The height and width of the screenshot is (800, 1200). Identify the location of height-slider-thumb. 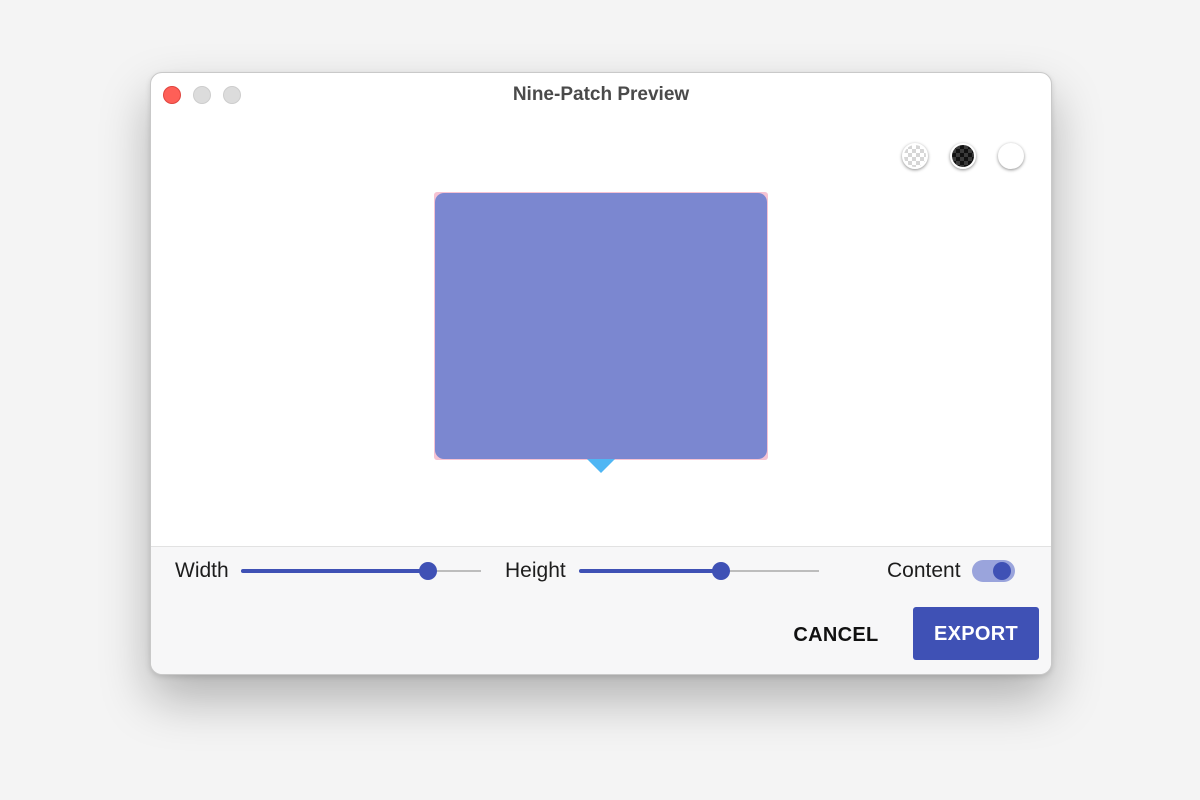
(720, 571).